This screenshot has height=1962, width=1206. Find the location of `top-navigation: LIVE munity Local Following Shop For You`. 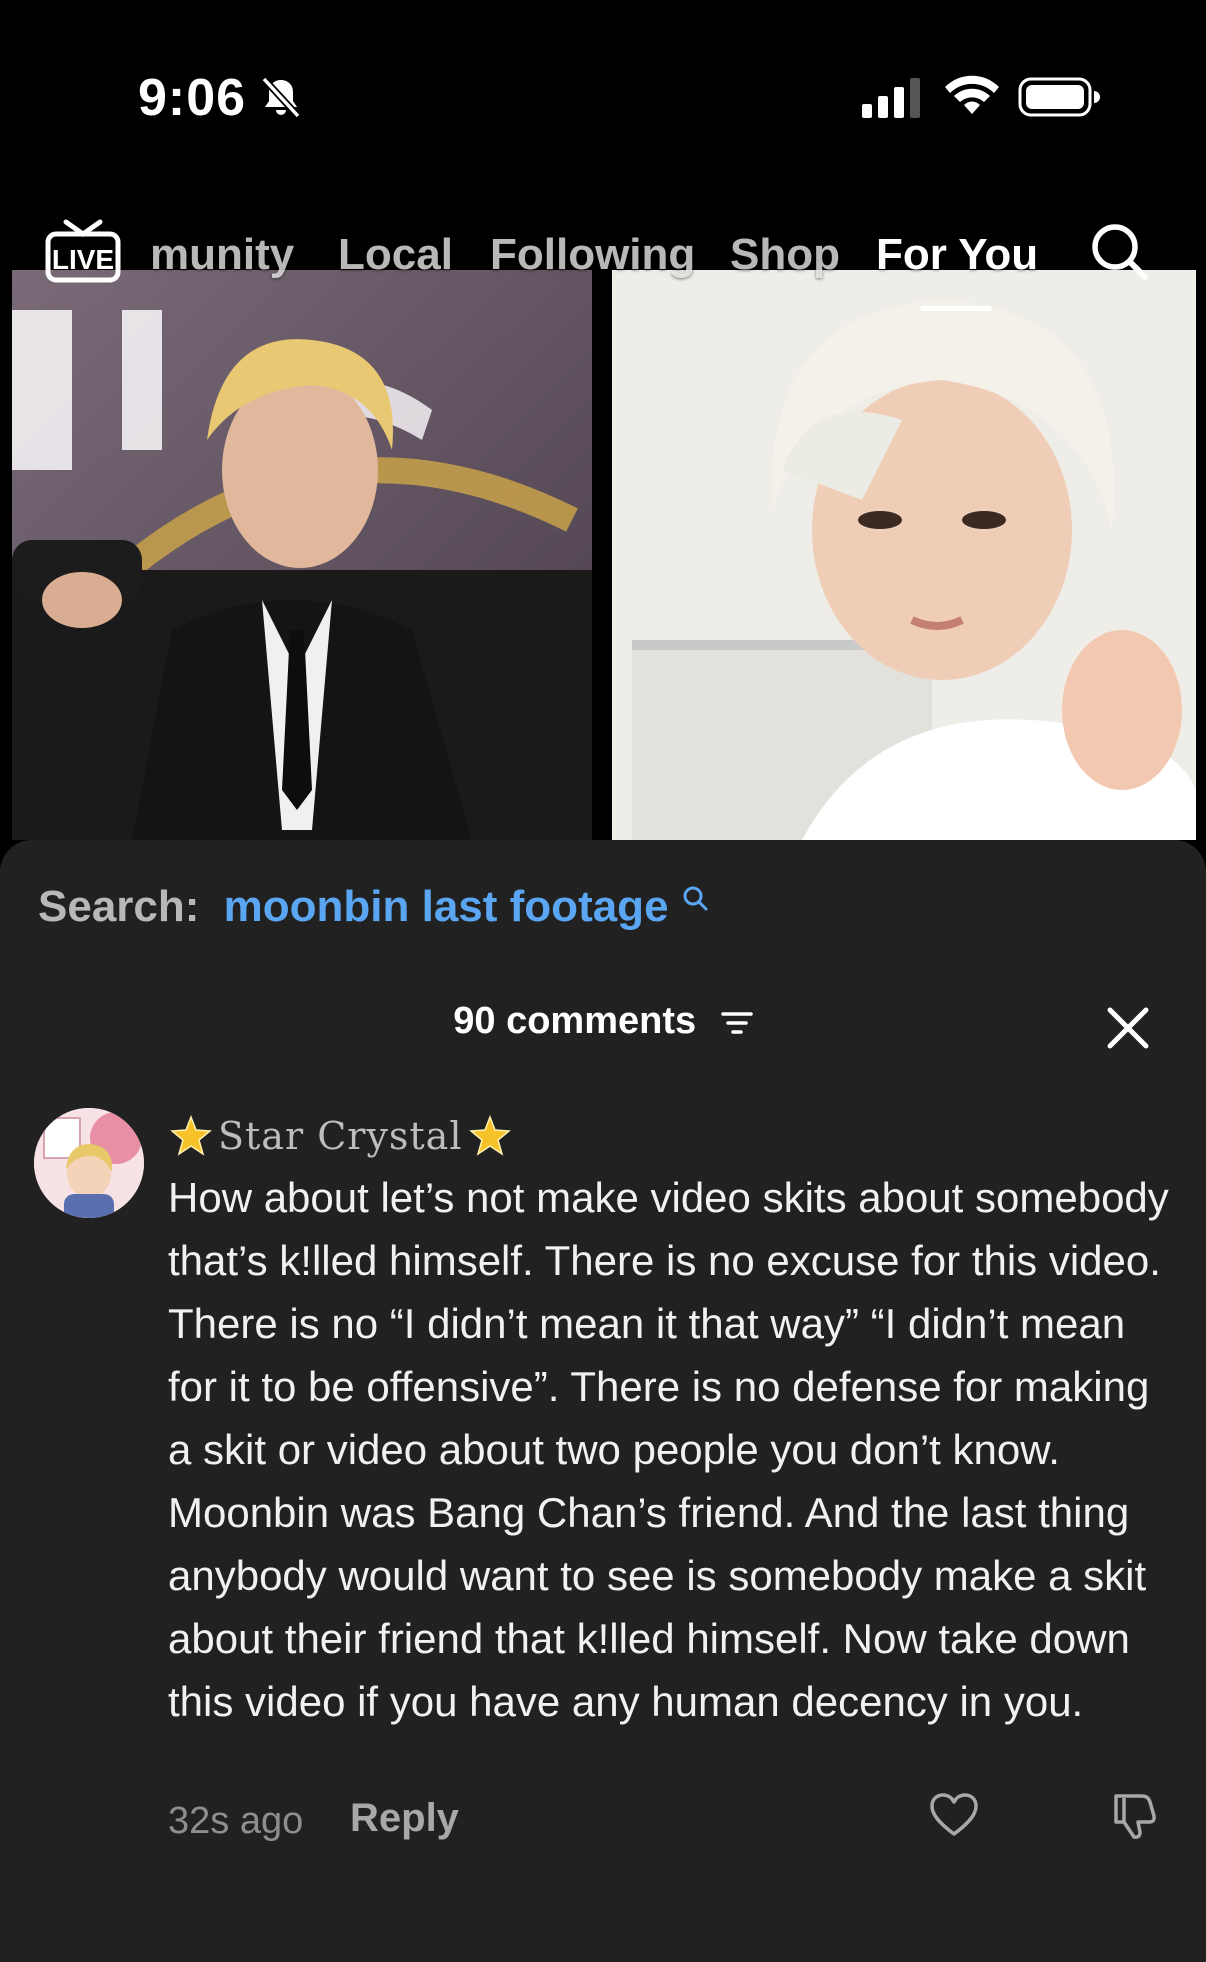

top-navigation: LIVE munity Local Following Shop For You is located at coordinates (603, 255).